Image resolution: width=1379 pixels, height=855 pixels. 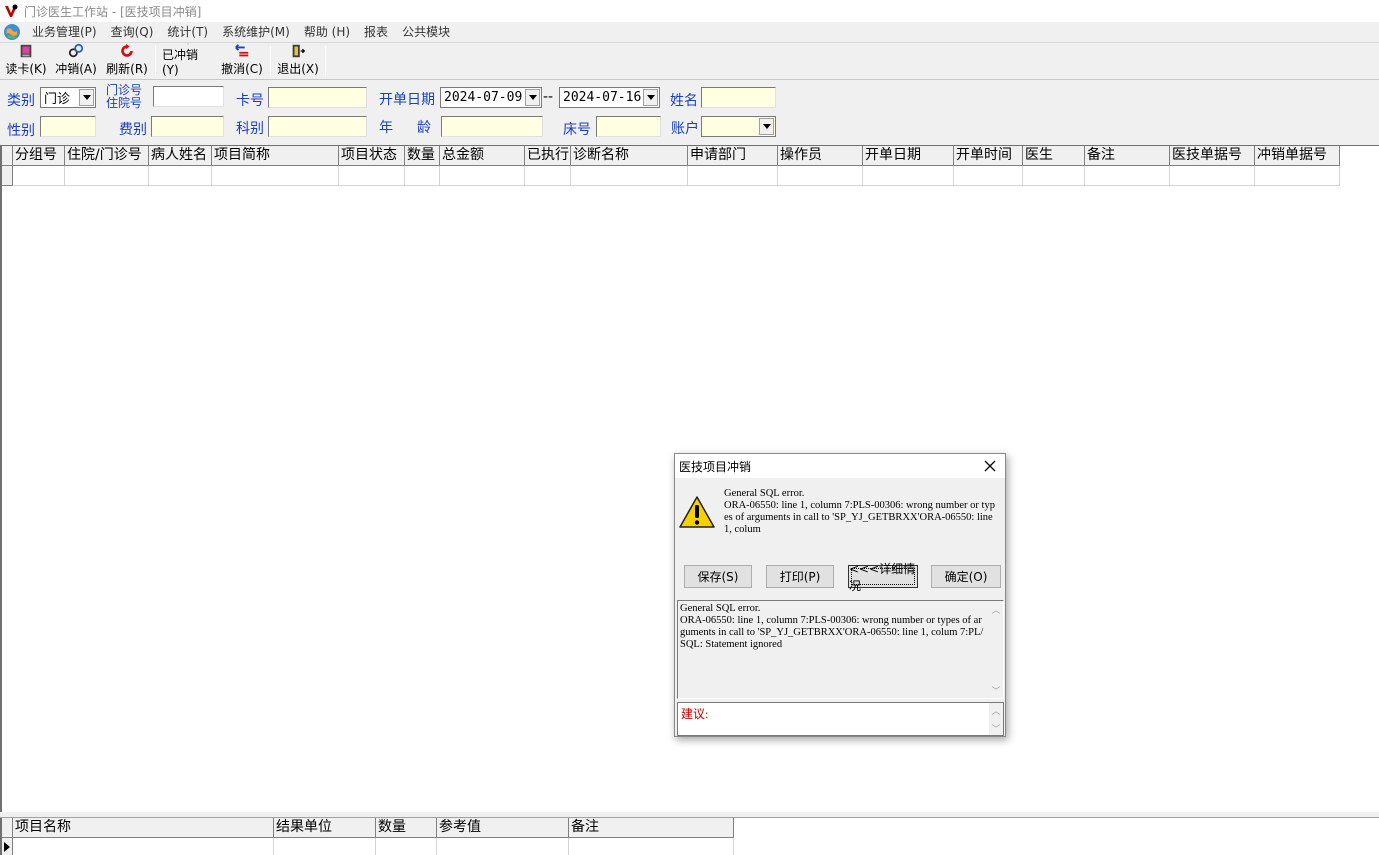 I want to click on main-column-header: 冲销单据号, so click(x=1297, y=156).